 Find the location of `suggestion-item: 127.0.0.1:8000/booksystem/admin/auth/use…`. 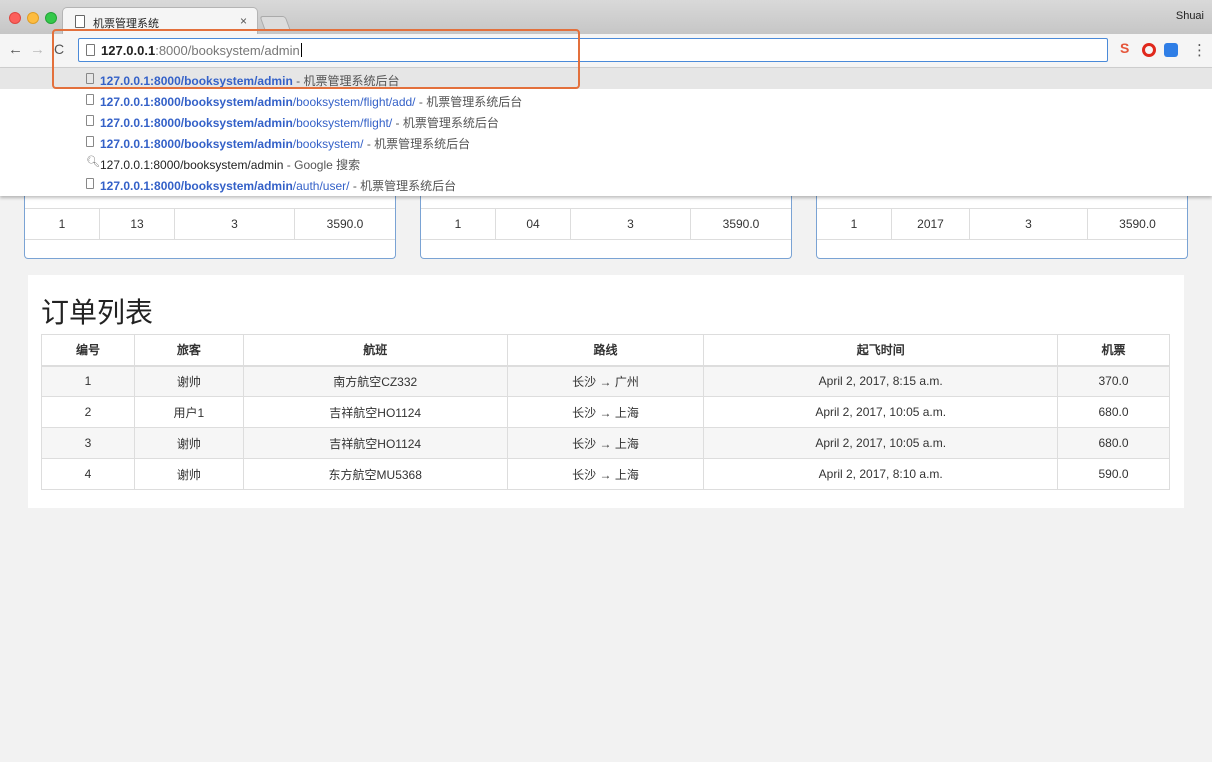

suggestion-item: 127.0.0.1:8000/booksystem/admin/auth/use… is located at coordinates (606, 183).